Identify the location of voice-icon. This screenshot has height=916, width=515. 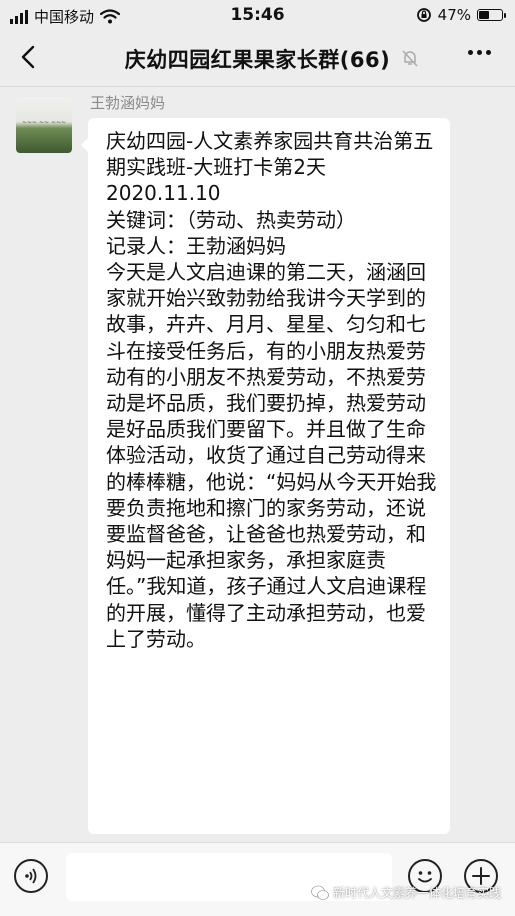
(31, 876).